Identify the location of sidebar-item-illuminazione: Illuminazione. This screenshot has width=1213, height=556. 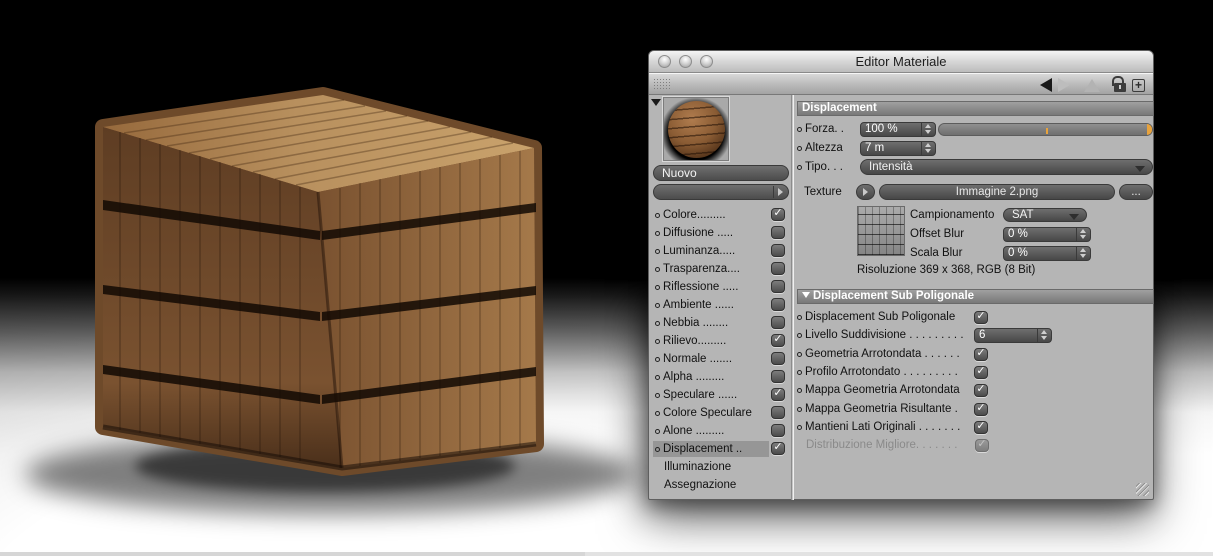
(721, 467).